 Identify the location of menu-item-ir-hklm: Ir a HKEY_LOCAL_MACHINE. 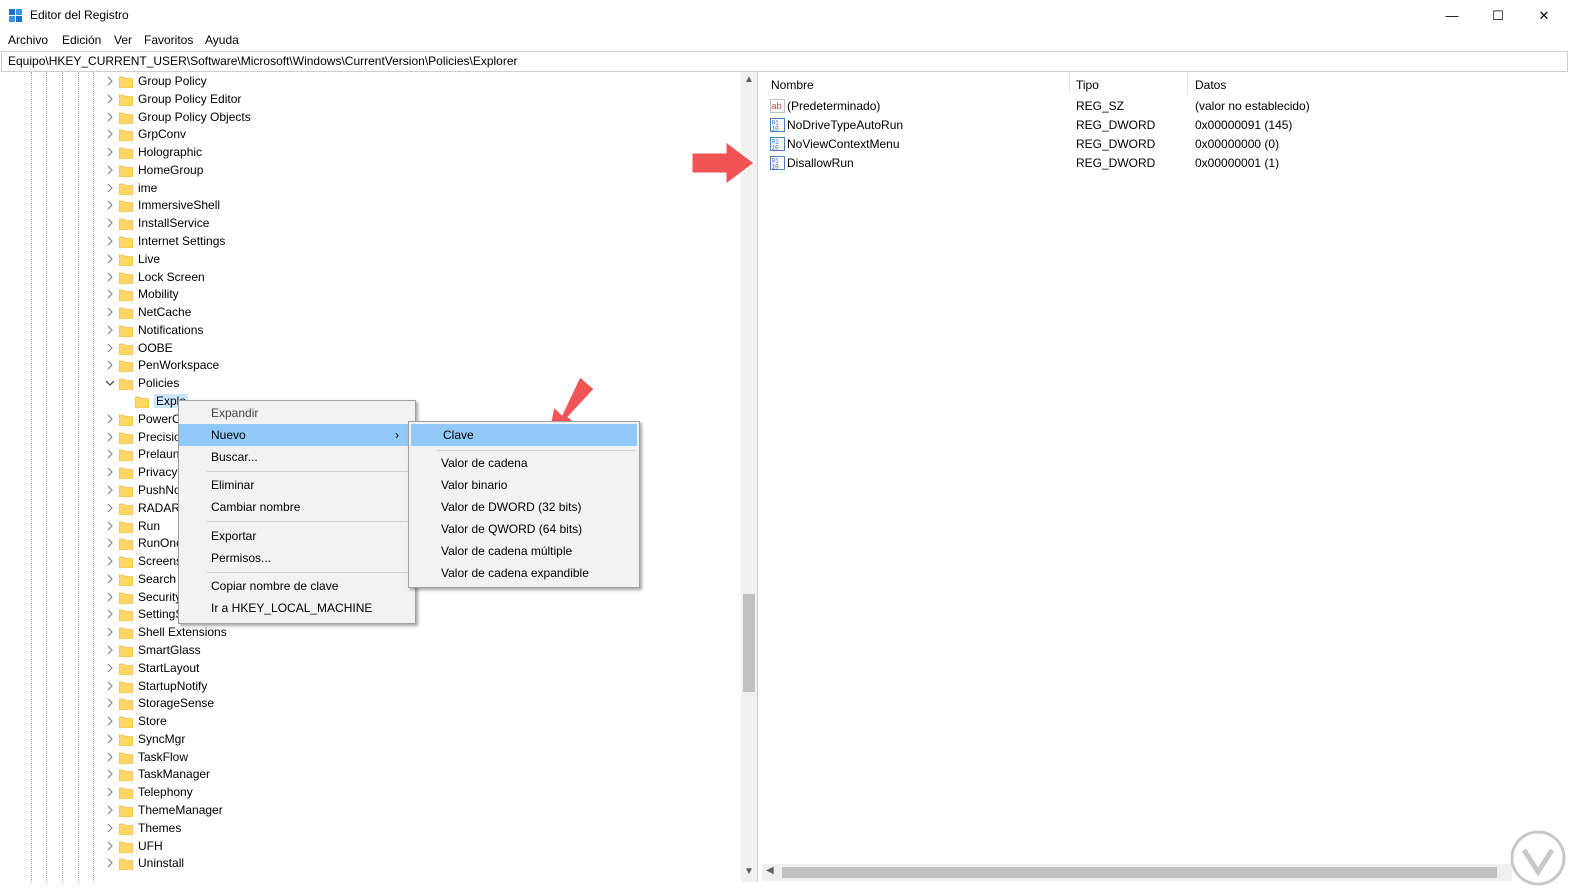
(297, 608).